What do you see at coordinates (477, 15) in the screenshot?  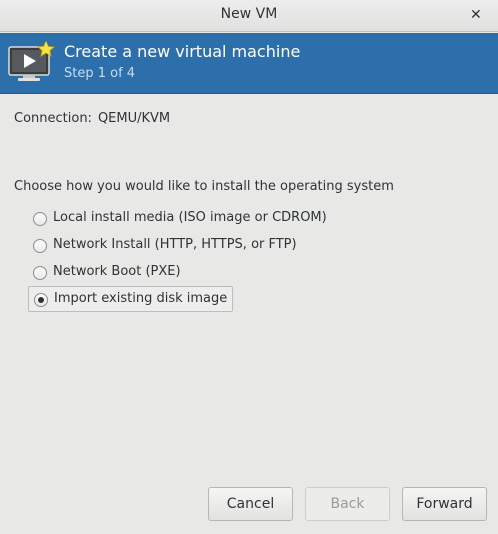 I see `close-icon: ✕` at bounding box center [477, 15].